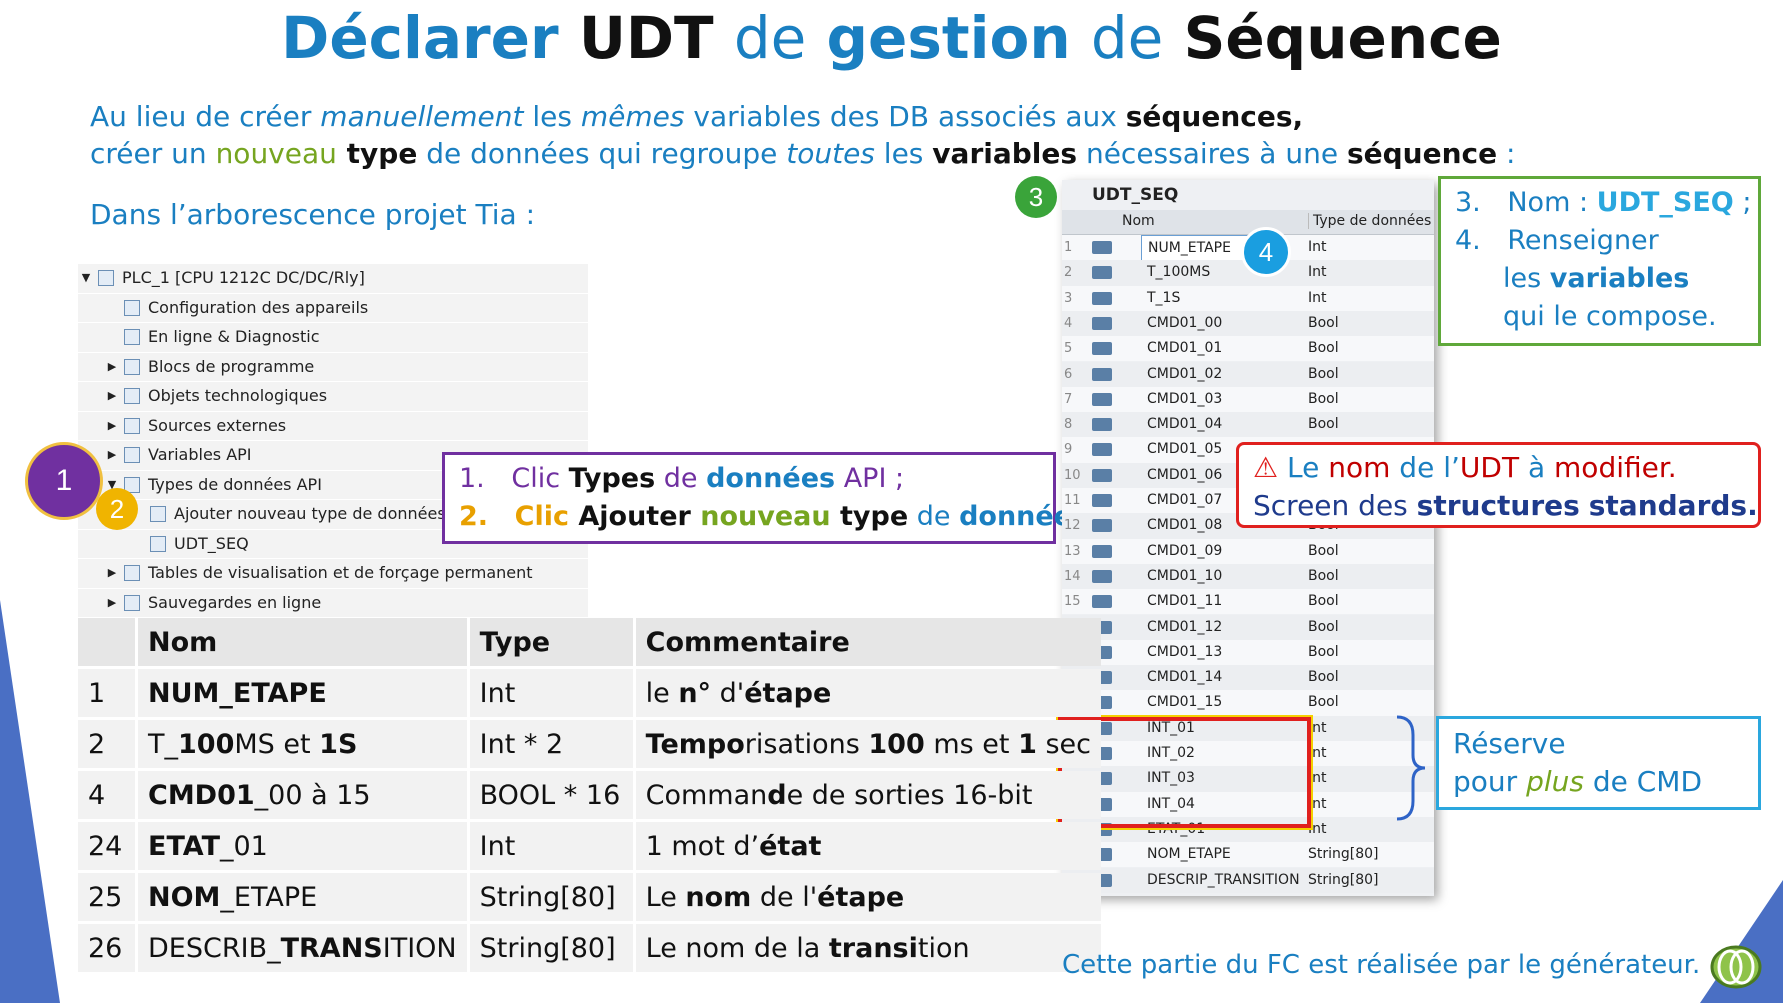 The height and width of the screenshot is (1003, 1783). What do you see at coordinates (1184, 677) in the screenshot?
I see `udt-var-name: CMD01_14` at bounding box center [1184, 677].